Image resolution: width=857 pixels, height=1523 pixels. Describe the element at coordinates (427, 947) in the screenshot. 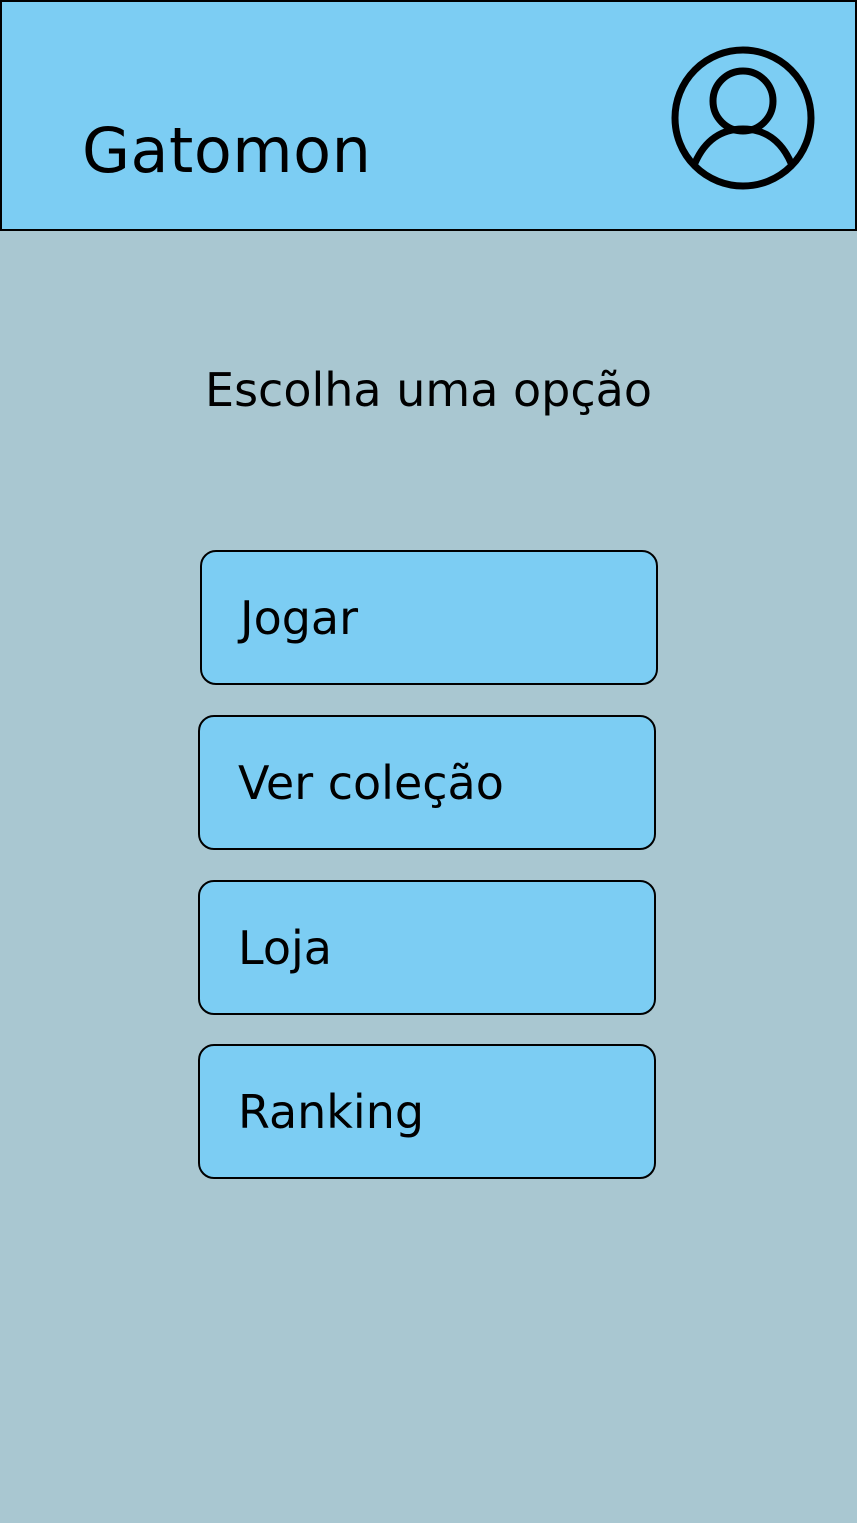

I see `shop-button: Loja` at that location.